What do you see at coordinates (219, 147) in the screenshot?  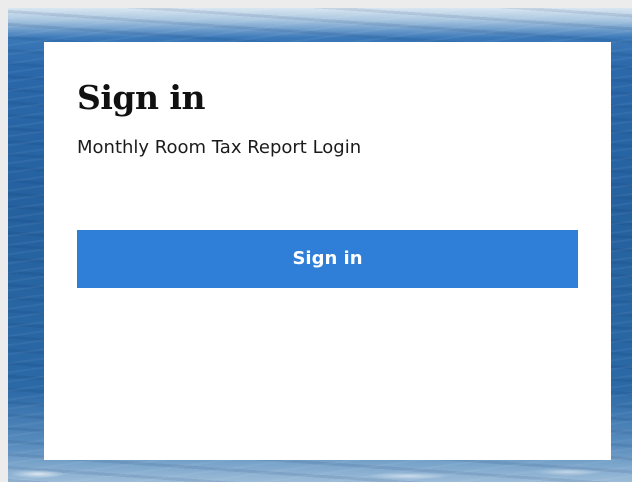 I see `page-subtitle: Monthly Room Tax Report Login` at bounding box center [219, 147].